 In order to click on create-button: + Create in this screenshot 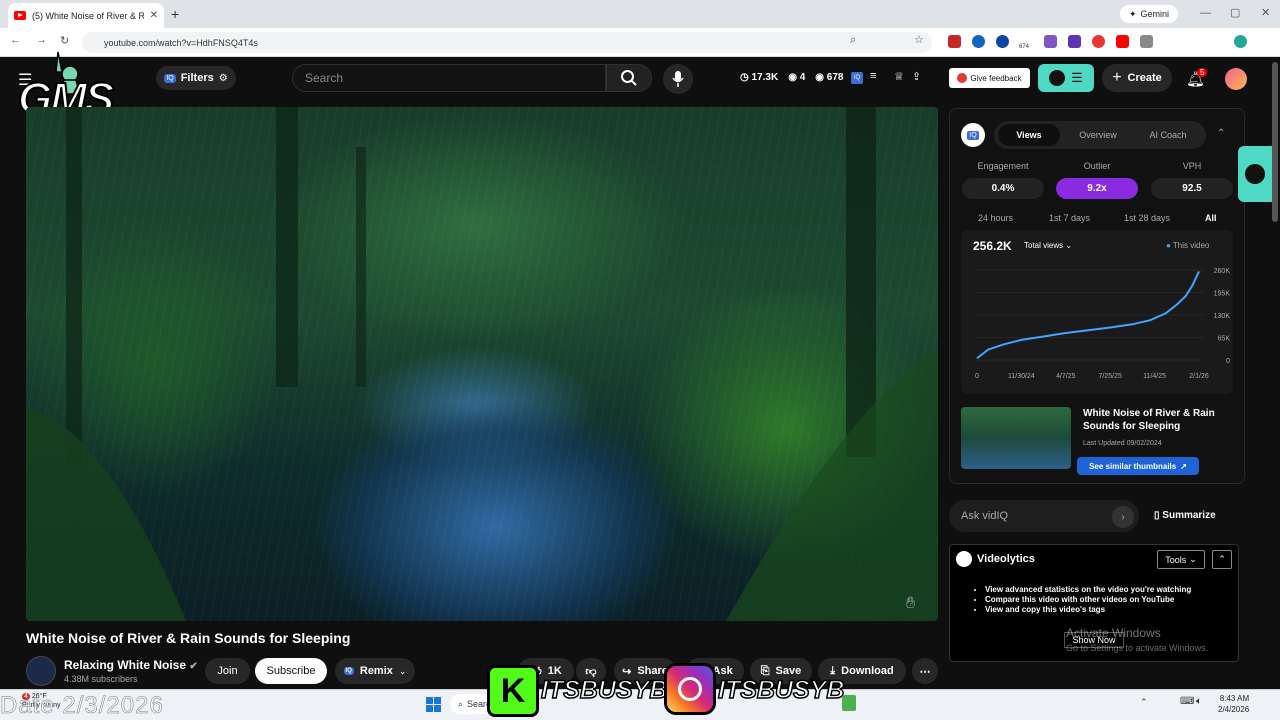, I will do `click(1137, 78)`.